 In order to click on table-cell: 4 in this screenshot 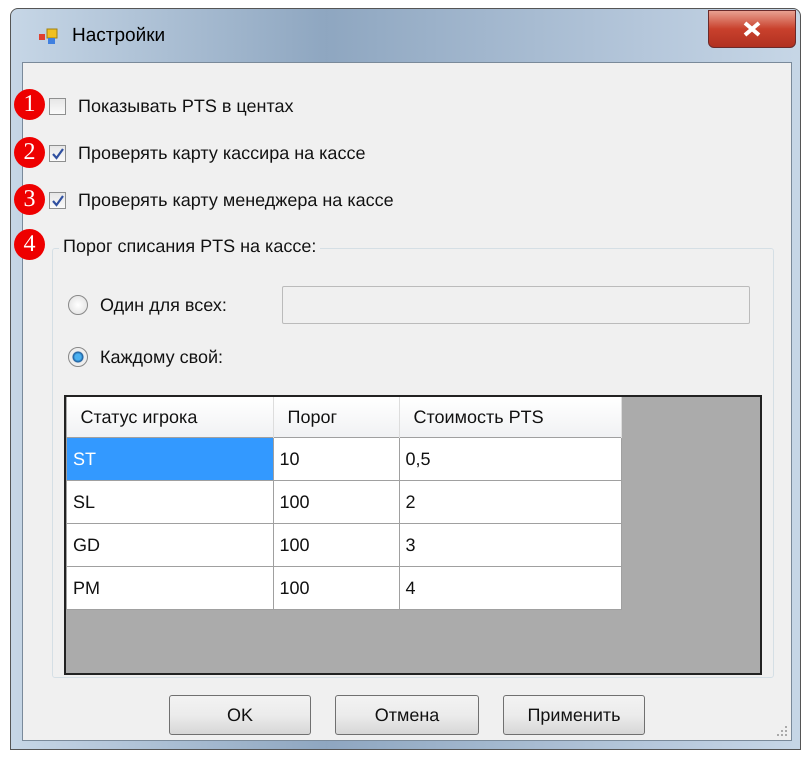, I will do `click(510, 588)`.